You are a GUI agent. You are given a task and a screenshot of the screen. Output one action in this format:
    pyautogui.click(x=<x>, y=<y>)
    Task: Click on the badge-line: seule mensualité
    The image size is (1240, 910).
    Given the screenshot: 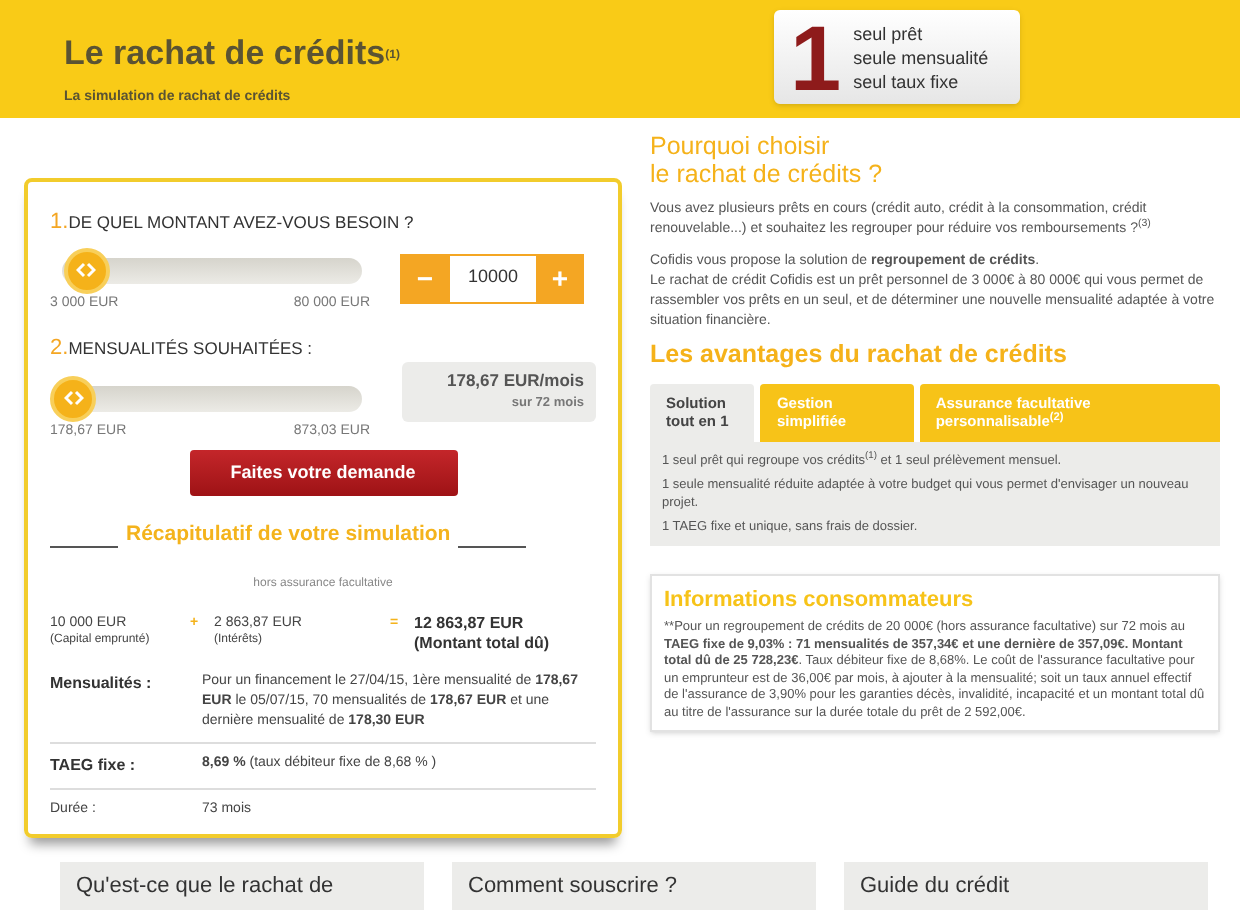 What is the action you would take?
    pyautogui.click(x=921, y=57)
    